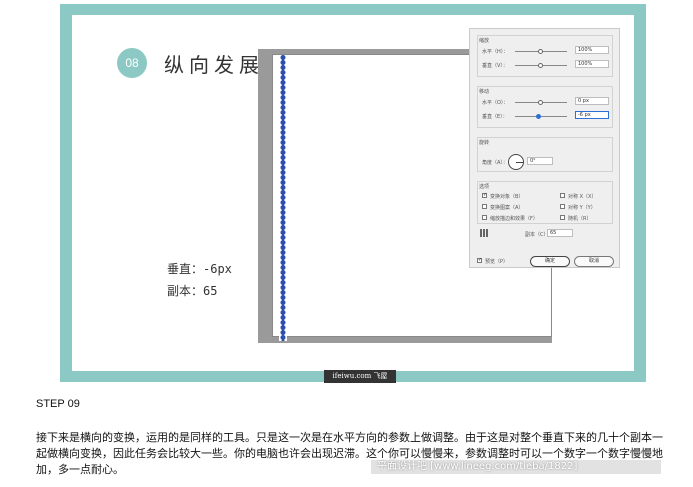 Image resolution: width=693 pixels, height=487 pixels. Describe the element at coordinates (516, 162) in the screenshot. I see `angle-dial-icon` at that location.